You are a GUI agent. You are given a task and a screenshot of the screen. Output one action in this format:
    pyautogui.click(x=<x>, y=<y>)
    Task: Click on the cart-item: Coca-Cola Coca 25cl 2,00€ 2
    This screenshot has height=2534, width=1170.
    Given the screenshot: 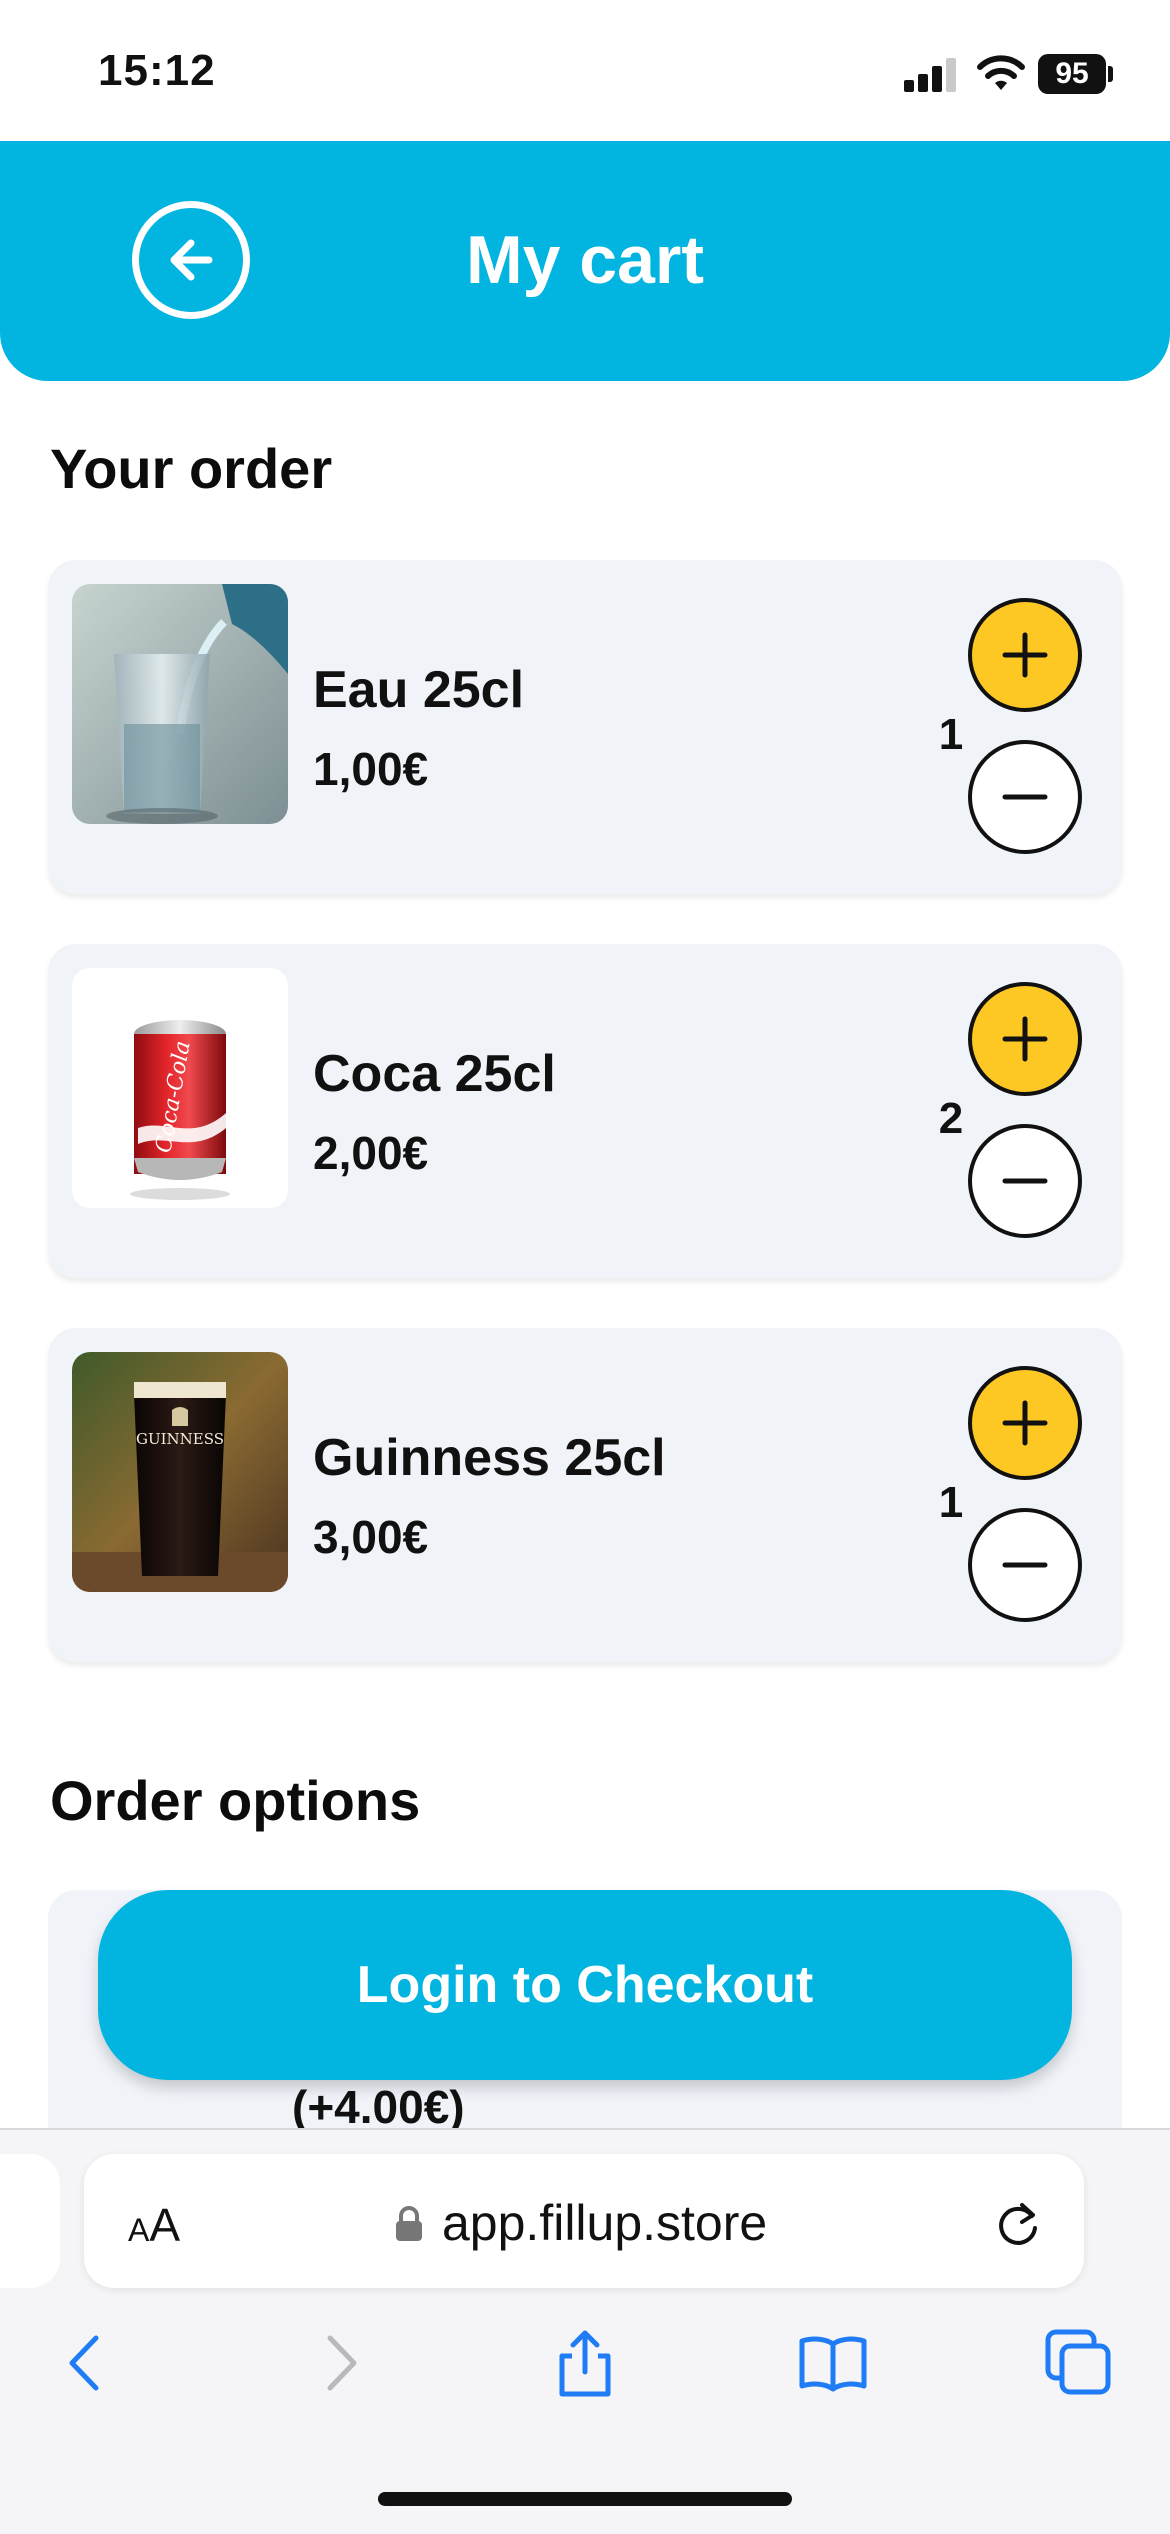 What is the action you would take?
    pyautogui.click(x=585, y=1111)
    